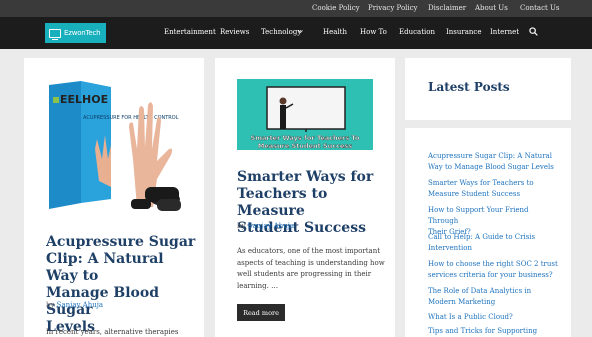 This screenshot has height=337, width=592. What do you see at coordinates (493, 317) in the screenshot?
I see `latest-post-link: What Is a Public Cloud?` at bounding box center [493, 317].